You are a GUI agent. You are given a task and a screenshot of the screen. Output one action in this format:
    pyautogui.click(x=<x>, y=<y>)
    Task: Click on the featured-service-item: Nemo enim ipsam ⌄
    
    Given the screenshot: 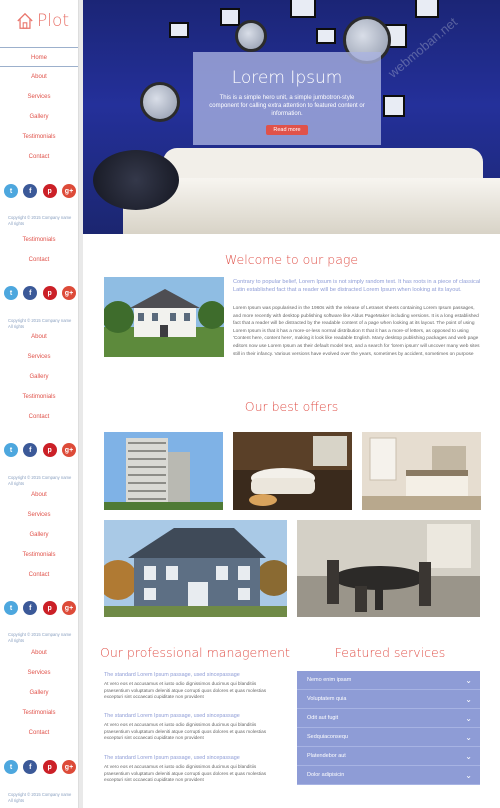 What is the action you would take?
    pyautogui.click(x=388, y=680)
    